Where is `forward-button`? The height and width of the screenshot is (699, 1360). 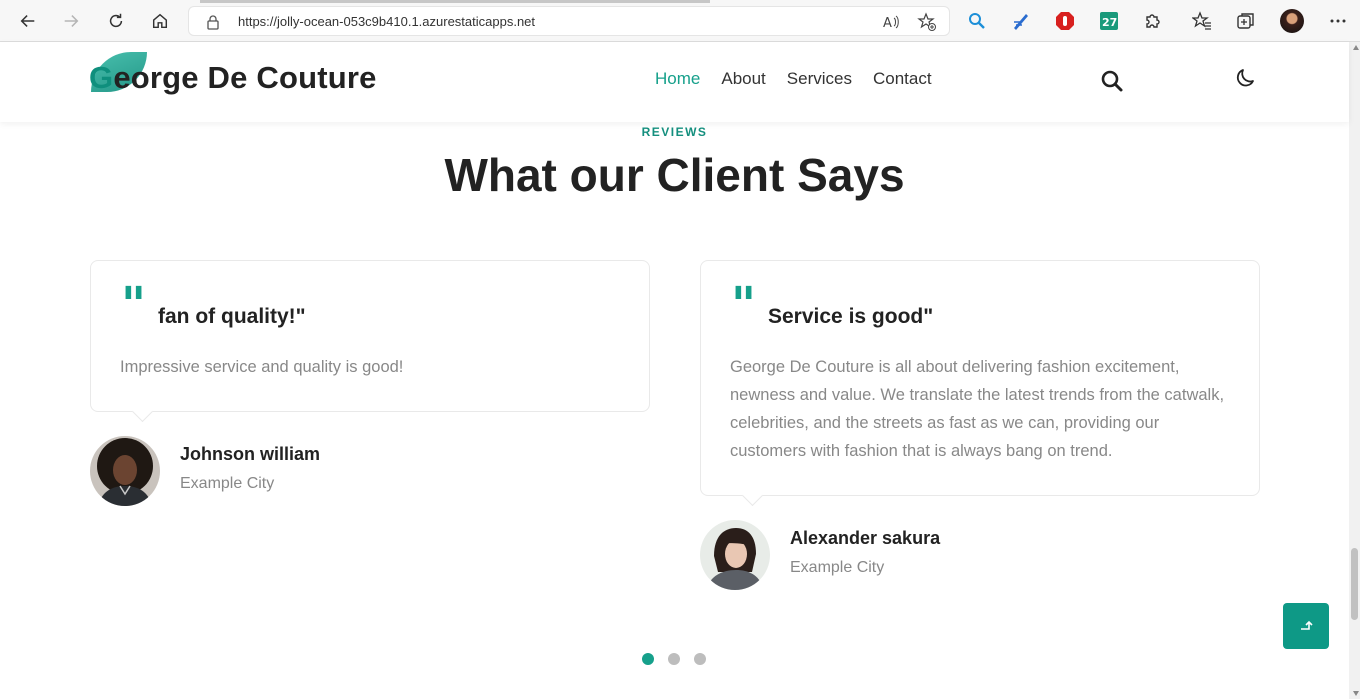
forward-button is located at coordinates (71, 21).